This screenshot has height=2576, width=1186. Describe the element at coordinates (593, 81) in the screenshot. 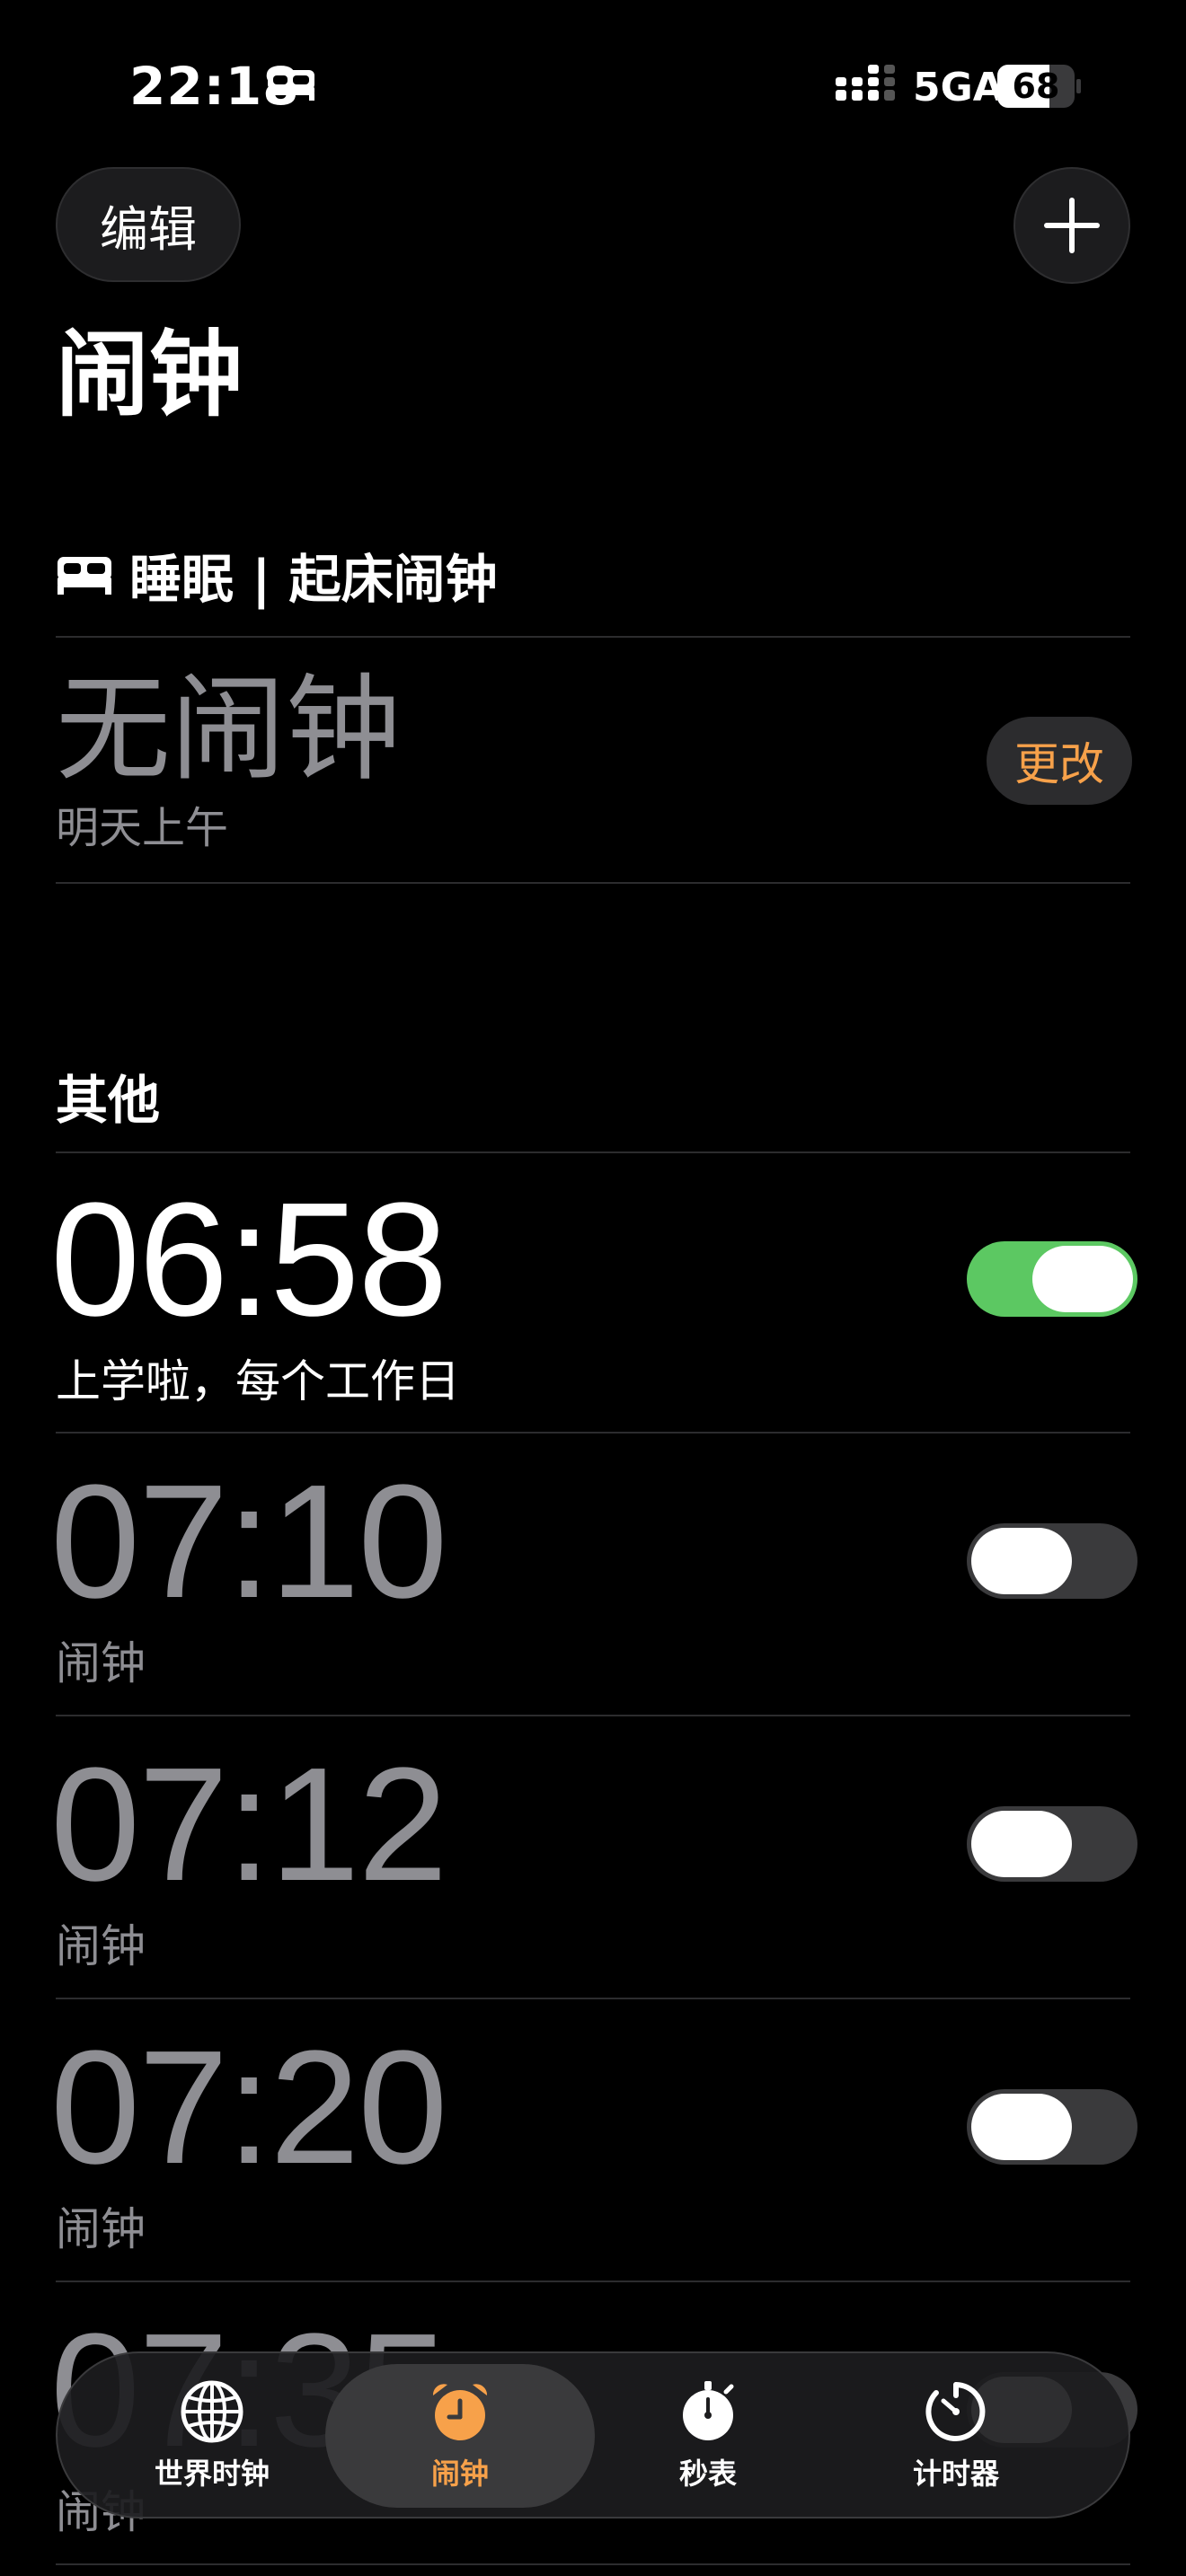

I see `status-bar: 22:18 5GA 68` at that location.